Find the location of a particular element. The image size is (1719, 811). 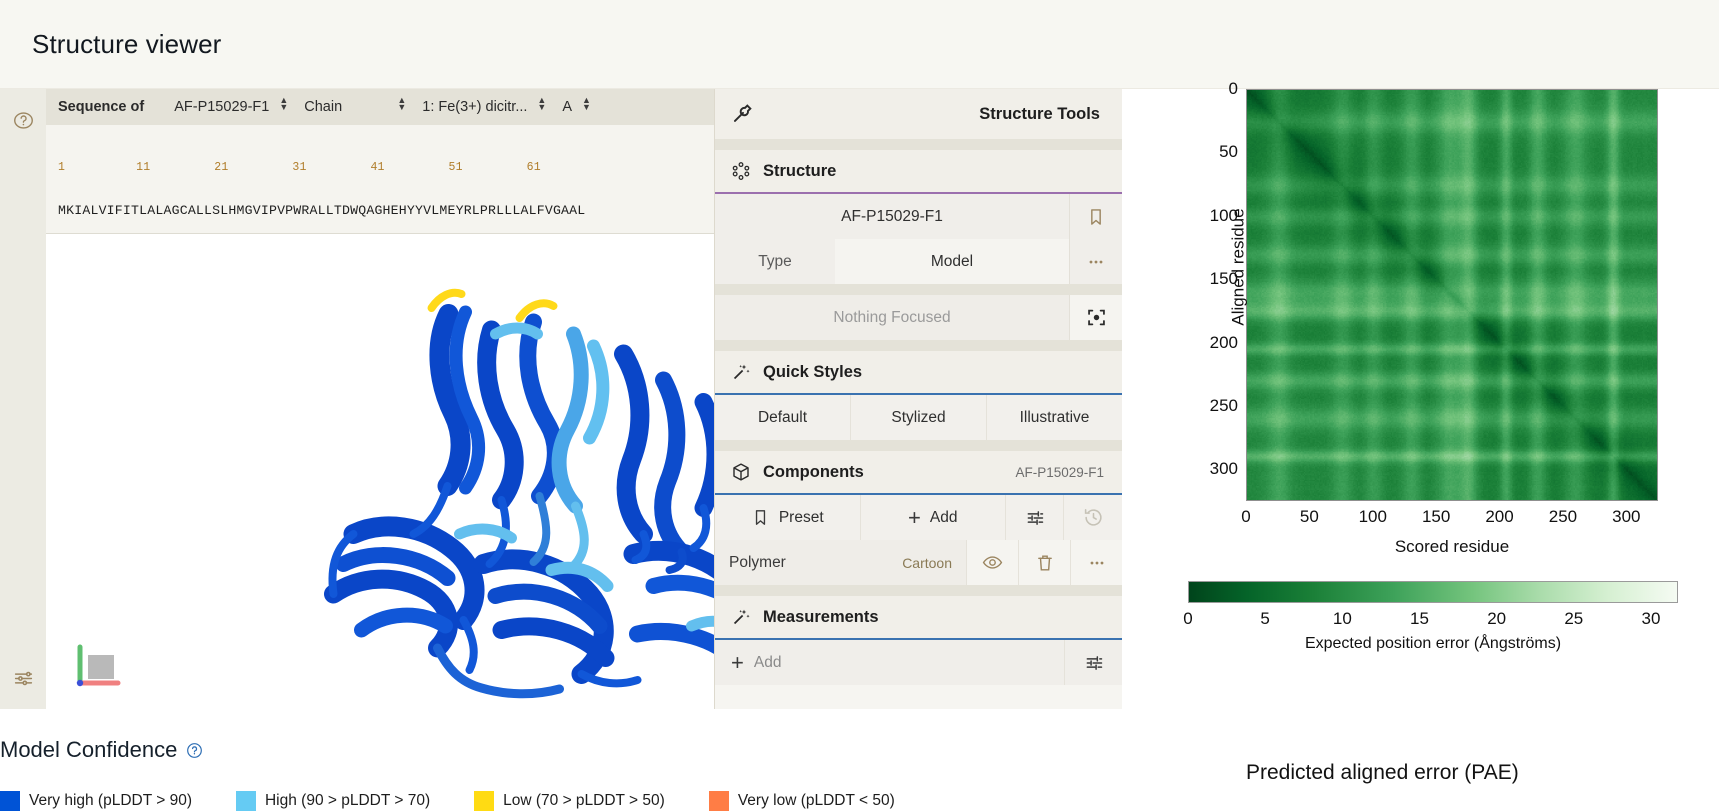

focus-row: Nothing Focused is located at coordinates (918, 317).